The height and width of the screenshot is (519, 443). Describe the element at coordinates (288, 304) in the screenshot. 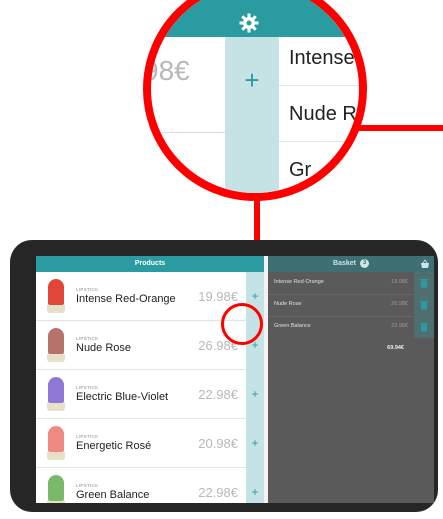

I see `basket-item-name: Nude Rose` at that location.